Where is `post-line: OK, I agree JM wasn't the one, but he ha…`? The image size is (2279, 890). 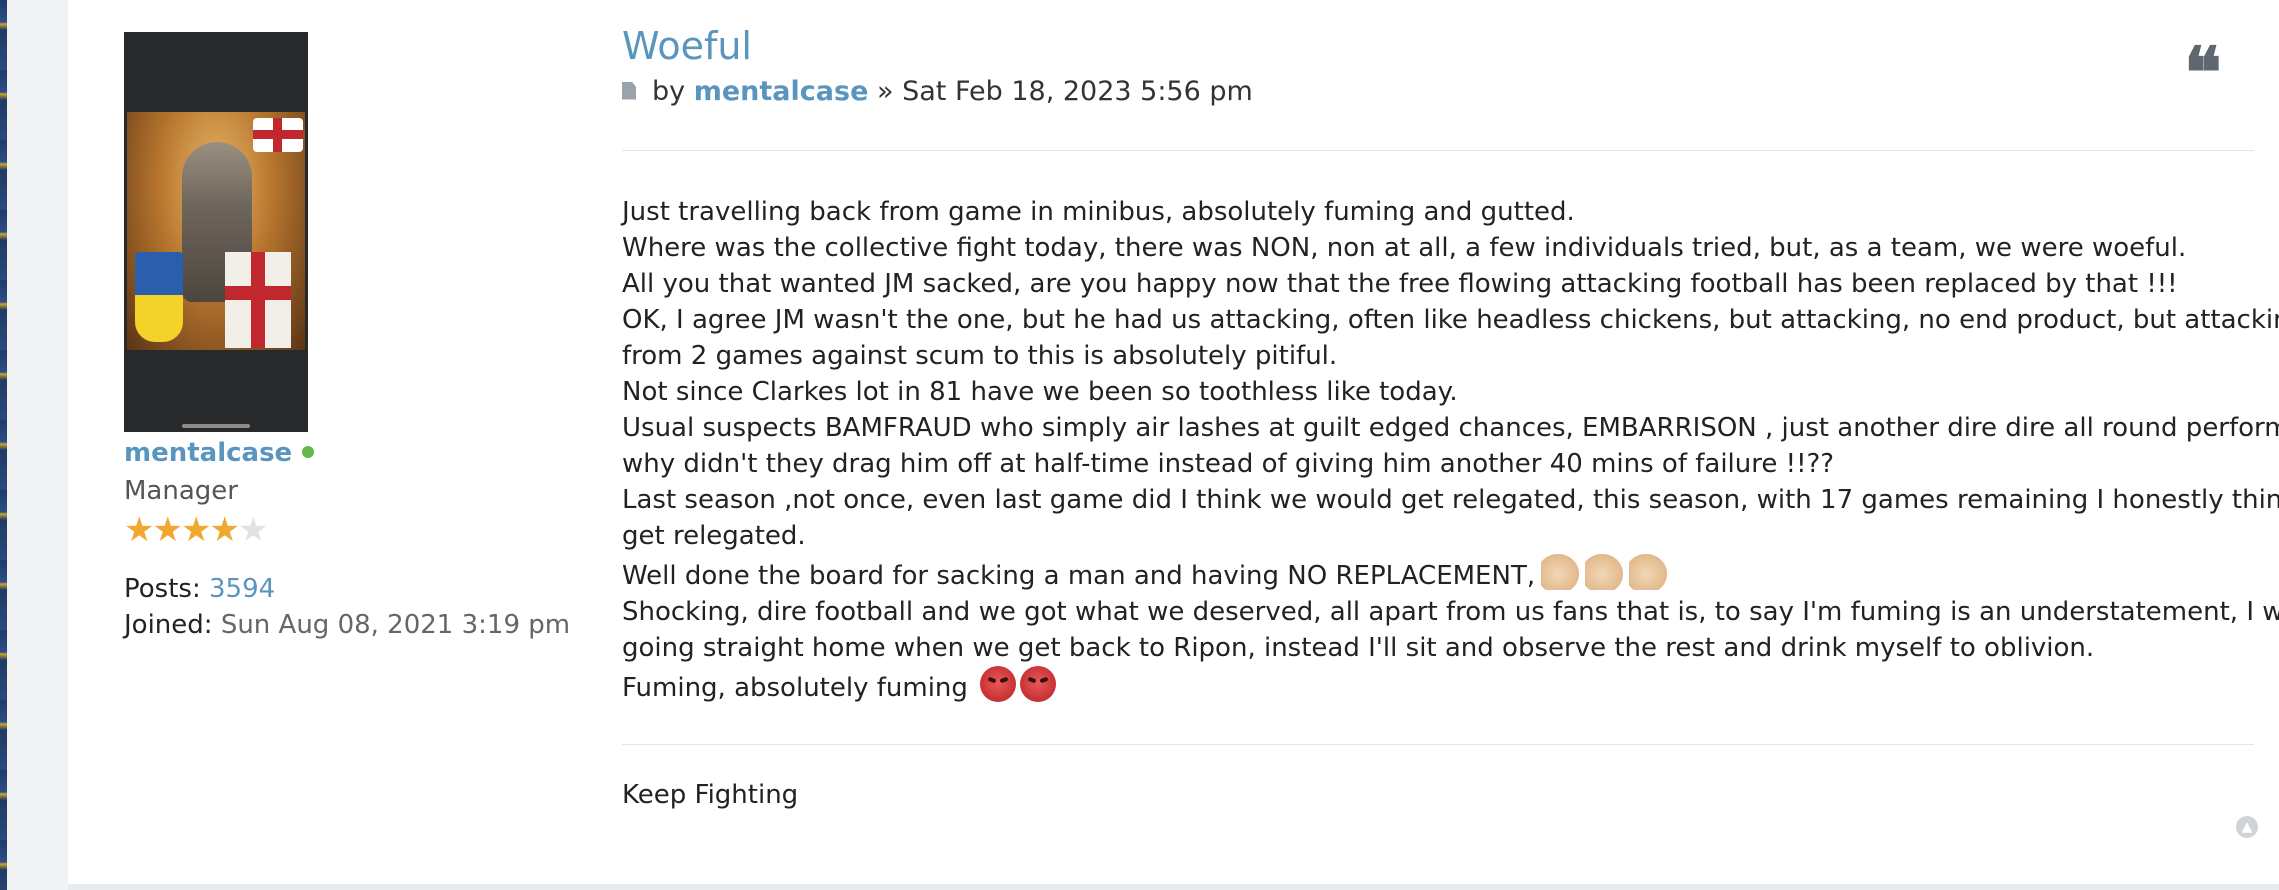
post-line: OK, I agree JM wasn't the one, but he ha… is located at coordinates (1450, 320).